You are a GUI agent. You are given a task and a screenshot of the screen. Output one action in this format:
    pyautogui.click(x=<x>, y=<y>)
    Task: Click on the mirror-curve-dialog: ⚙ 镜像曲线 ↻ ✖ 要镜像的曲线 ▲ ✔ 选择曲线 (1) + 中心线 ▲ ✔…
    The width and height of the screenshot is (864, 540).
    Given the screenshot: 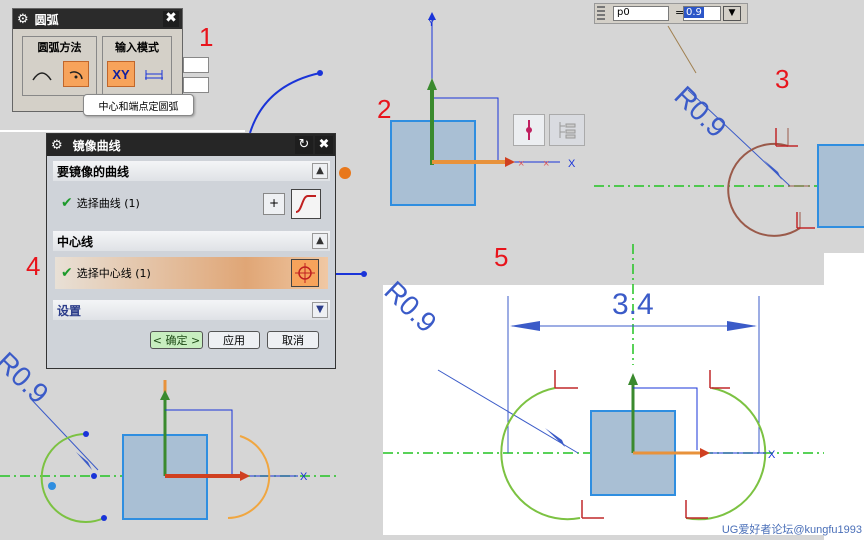 What is the action you would take?
    pyautogui.click(x=191, y=251)
    